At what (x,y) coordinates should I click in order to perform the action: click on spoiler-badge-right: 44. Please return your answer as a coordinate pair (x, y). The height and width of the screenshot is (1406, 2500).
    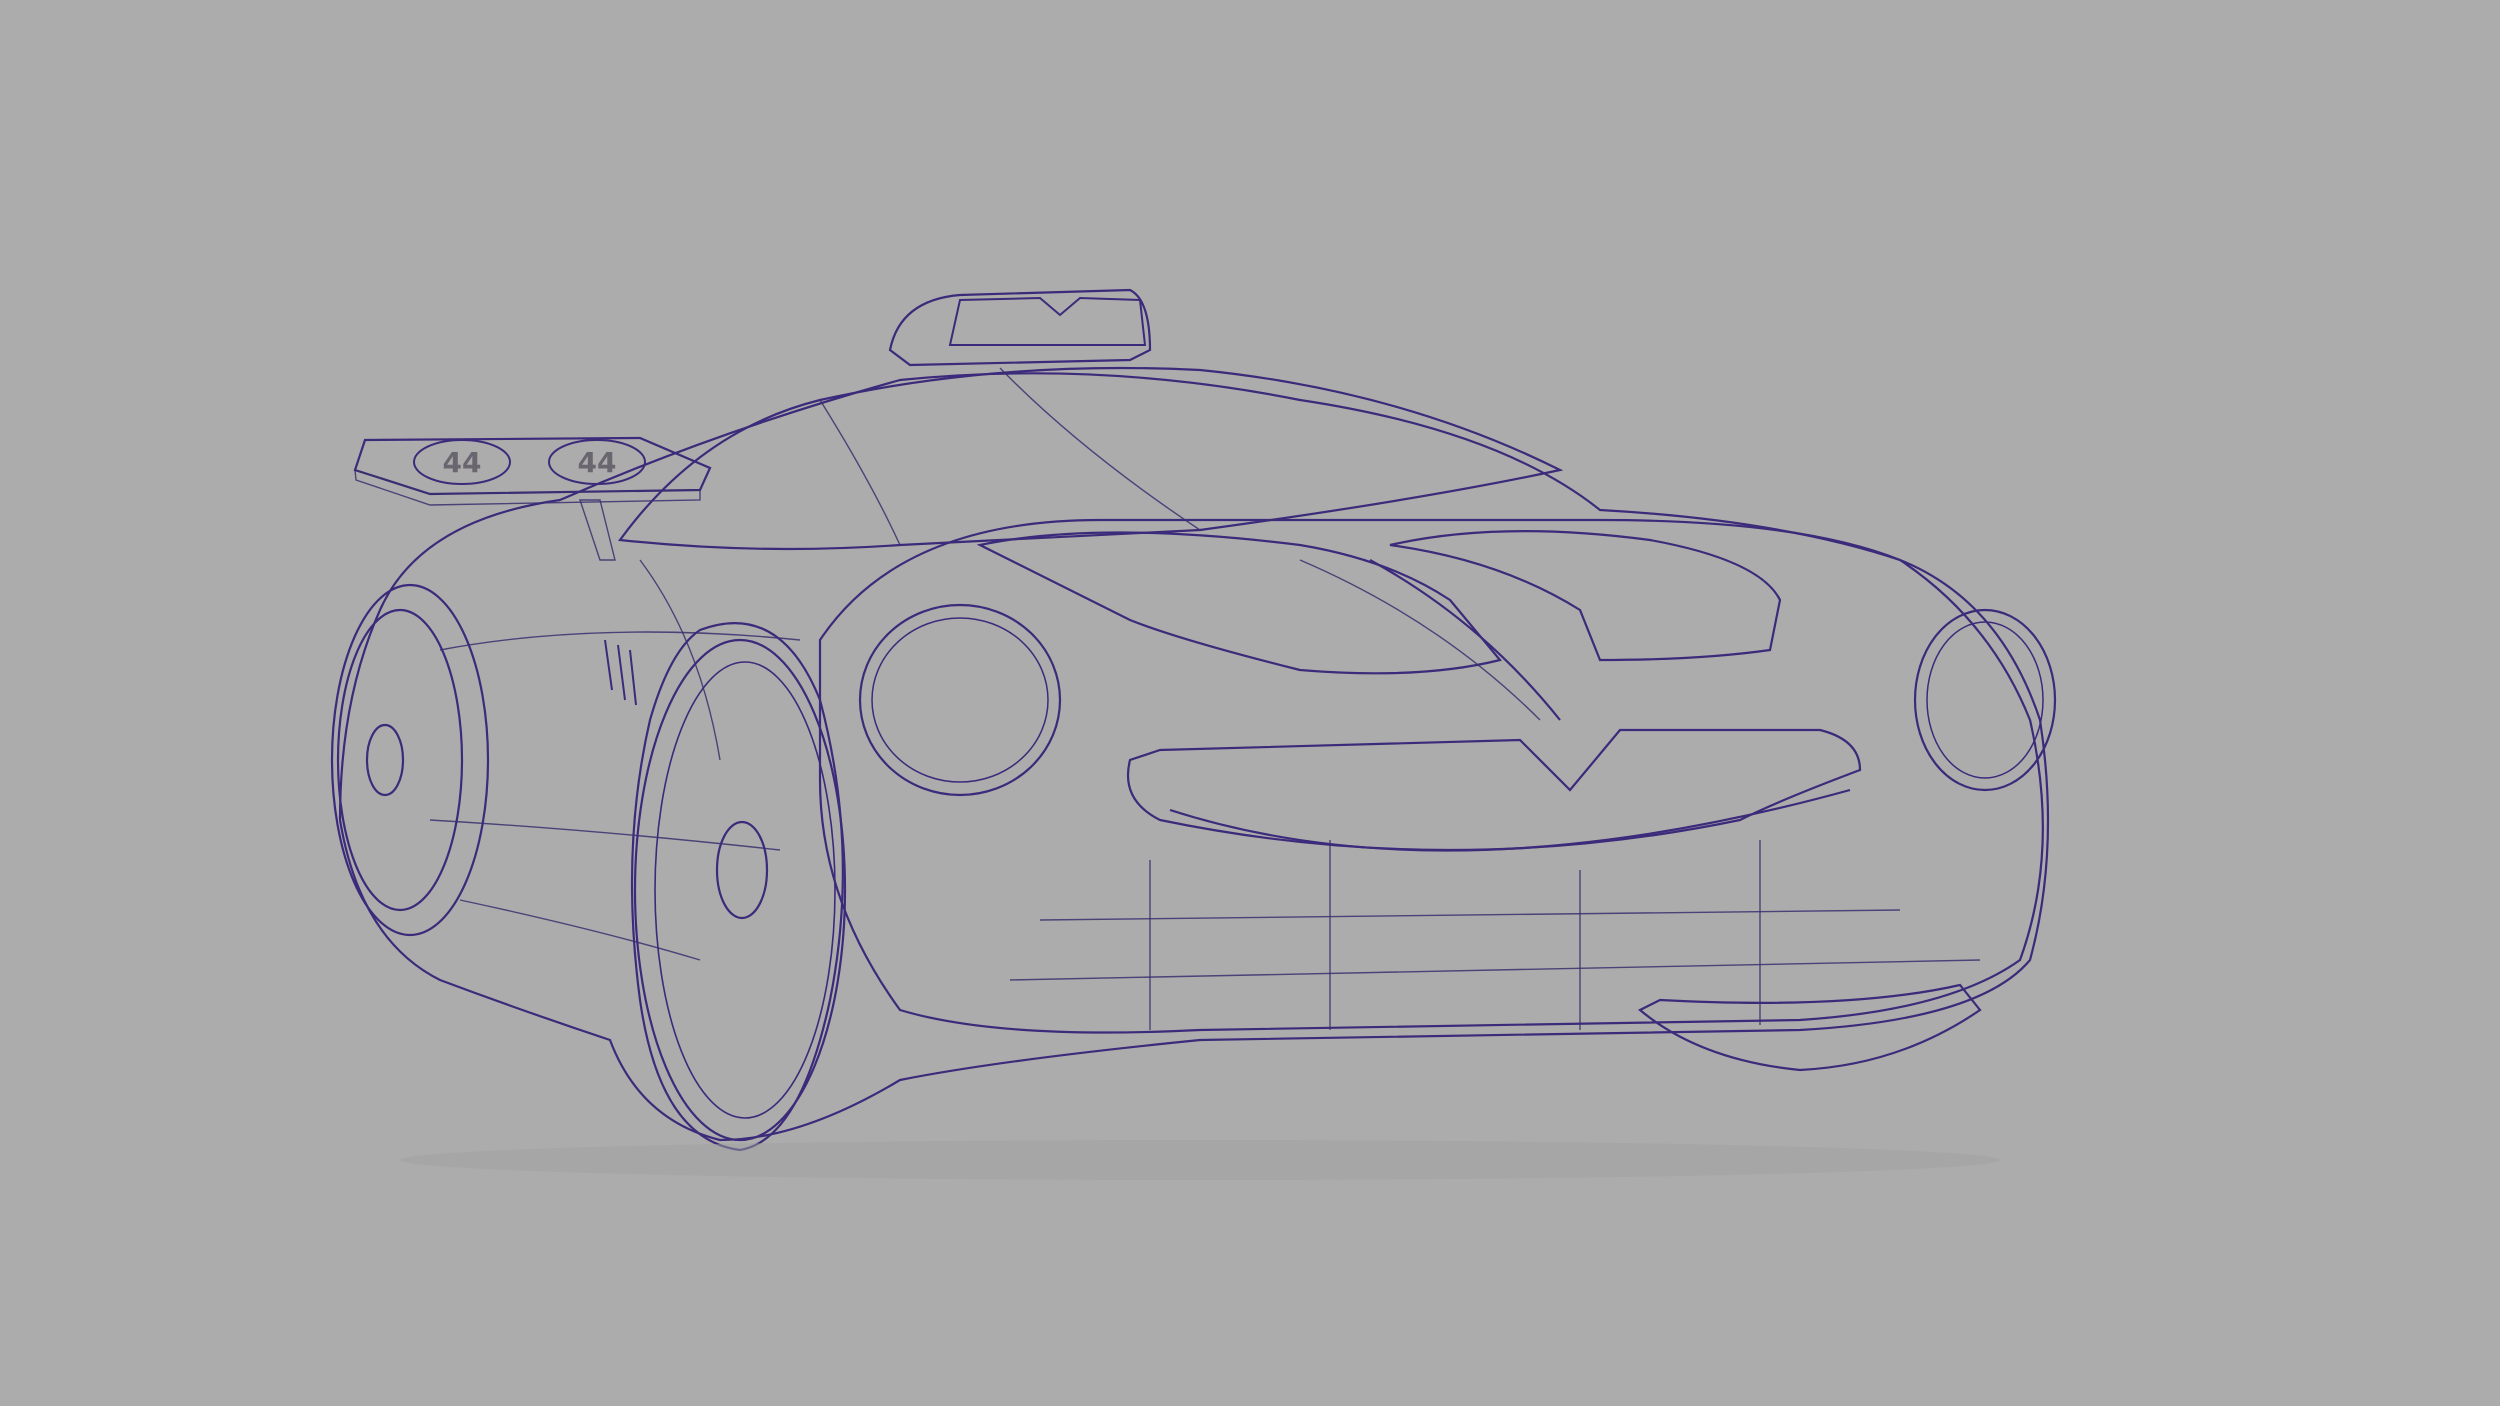
    Looking at the image, I should click on (597, 462).